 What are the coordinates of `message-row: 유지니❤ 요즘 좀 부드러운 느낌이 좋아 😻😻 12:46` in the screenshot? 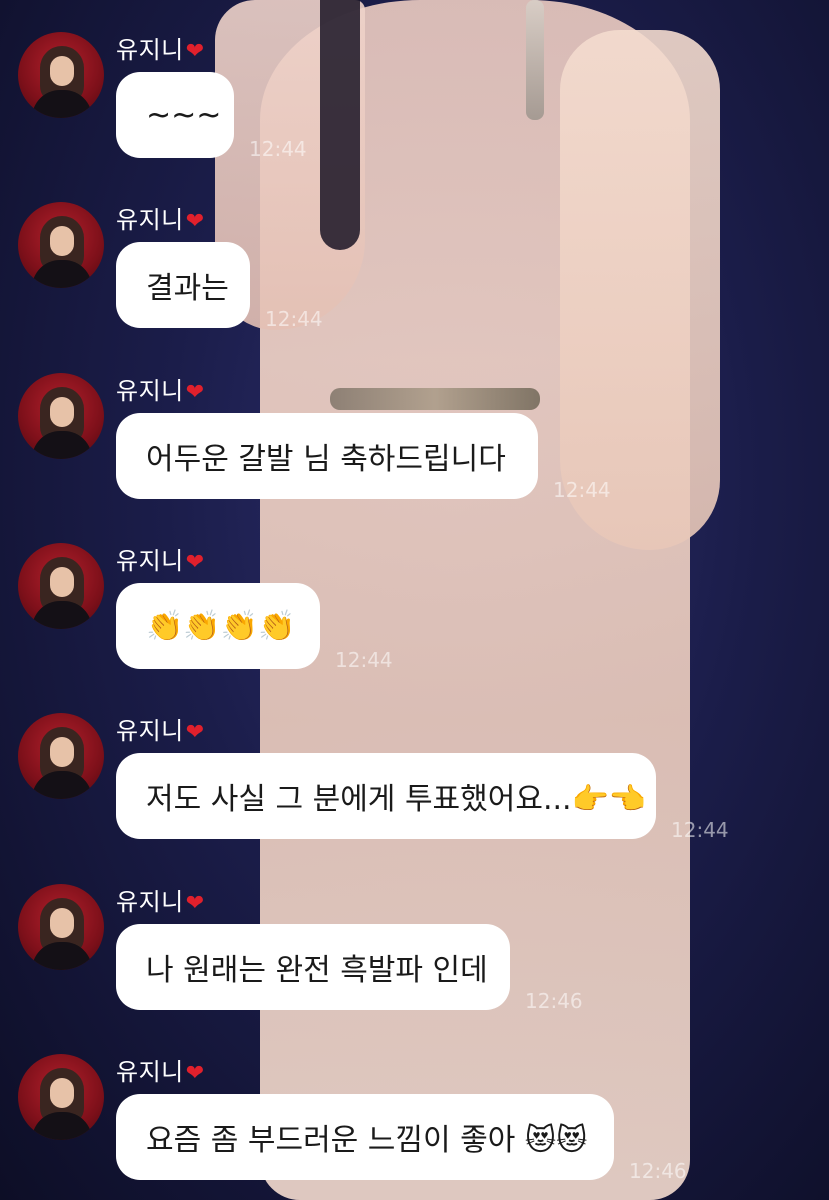 It's located at (414, 1107).